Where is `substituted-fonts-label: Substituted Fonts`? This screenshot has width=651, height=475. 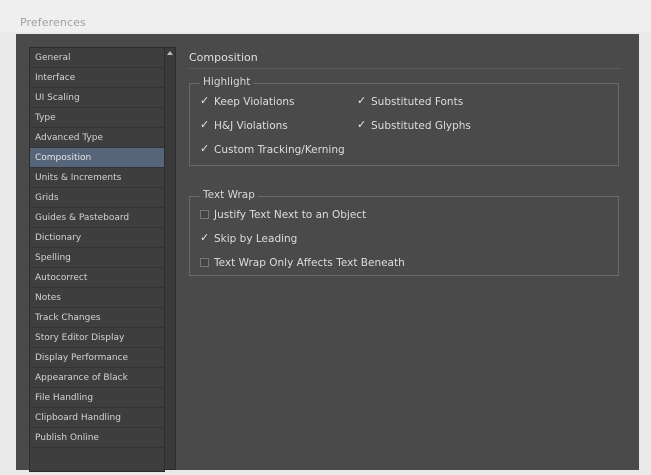
substituted-fonts-label: Substituted Fonts is located at coordinates (417, 102).